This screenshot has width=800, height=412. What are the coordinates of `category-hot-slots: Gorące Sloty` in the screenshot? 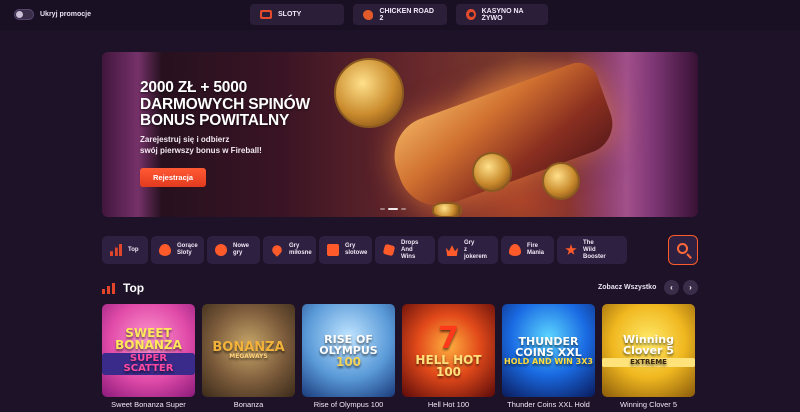 It's located at (177, 250).